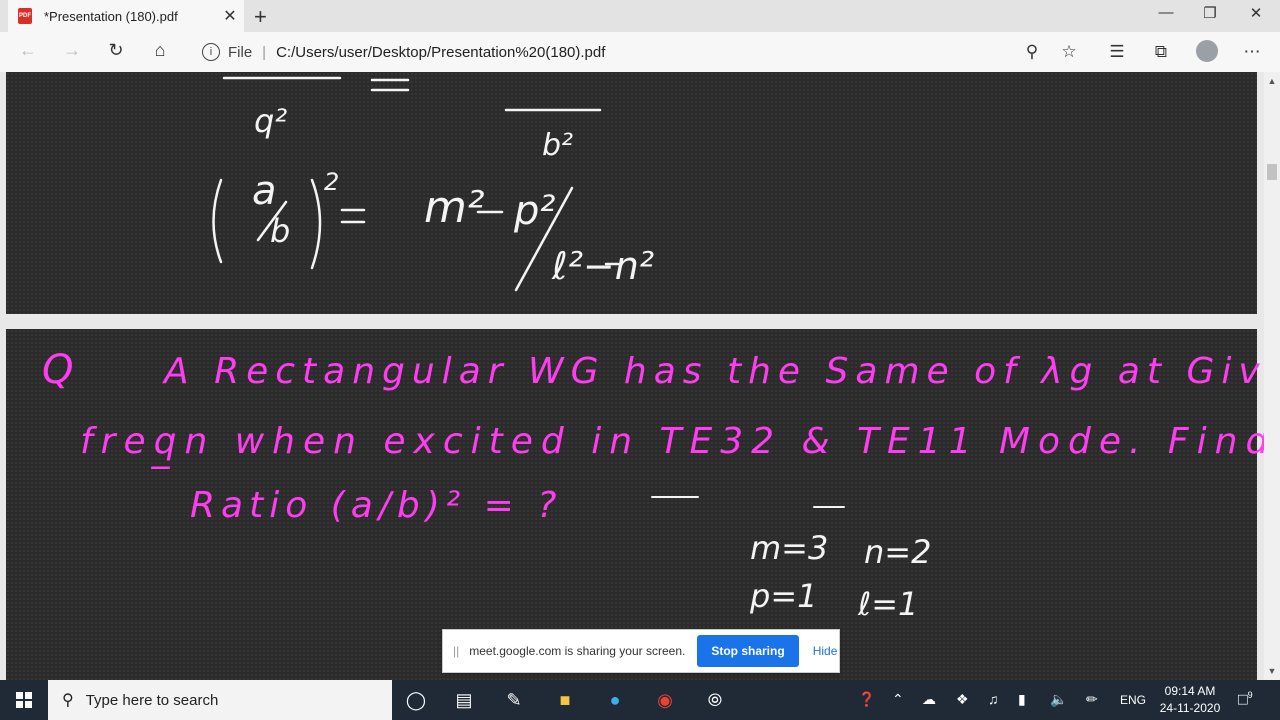  I want to click on file-label: File, so click(240, 52).